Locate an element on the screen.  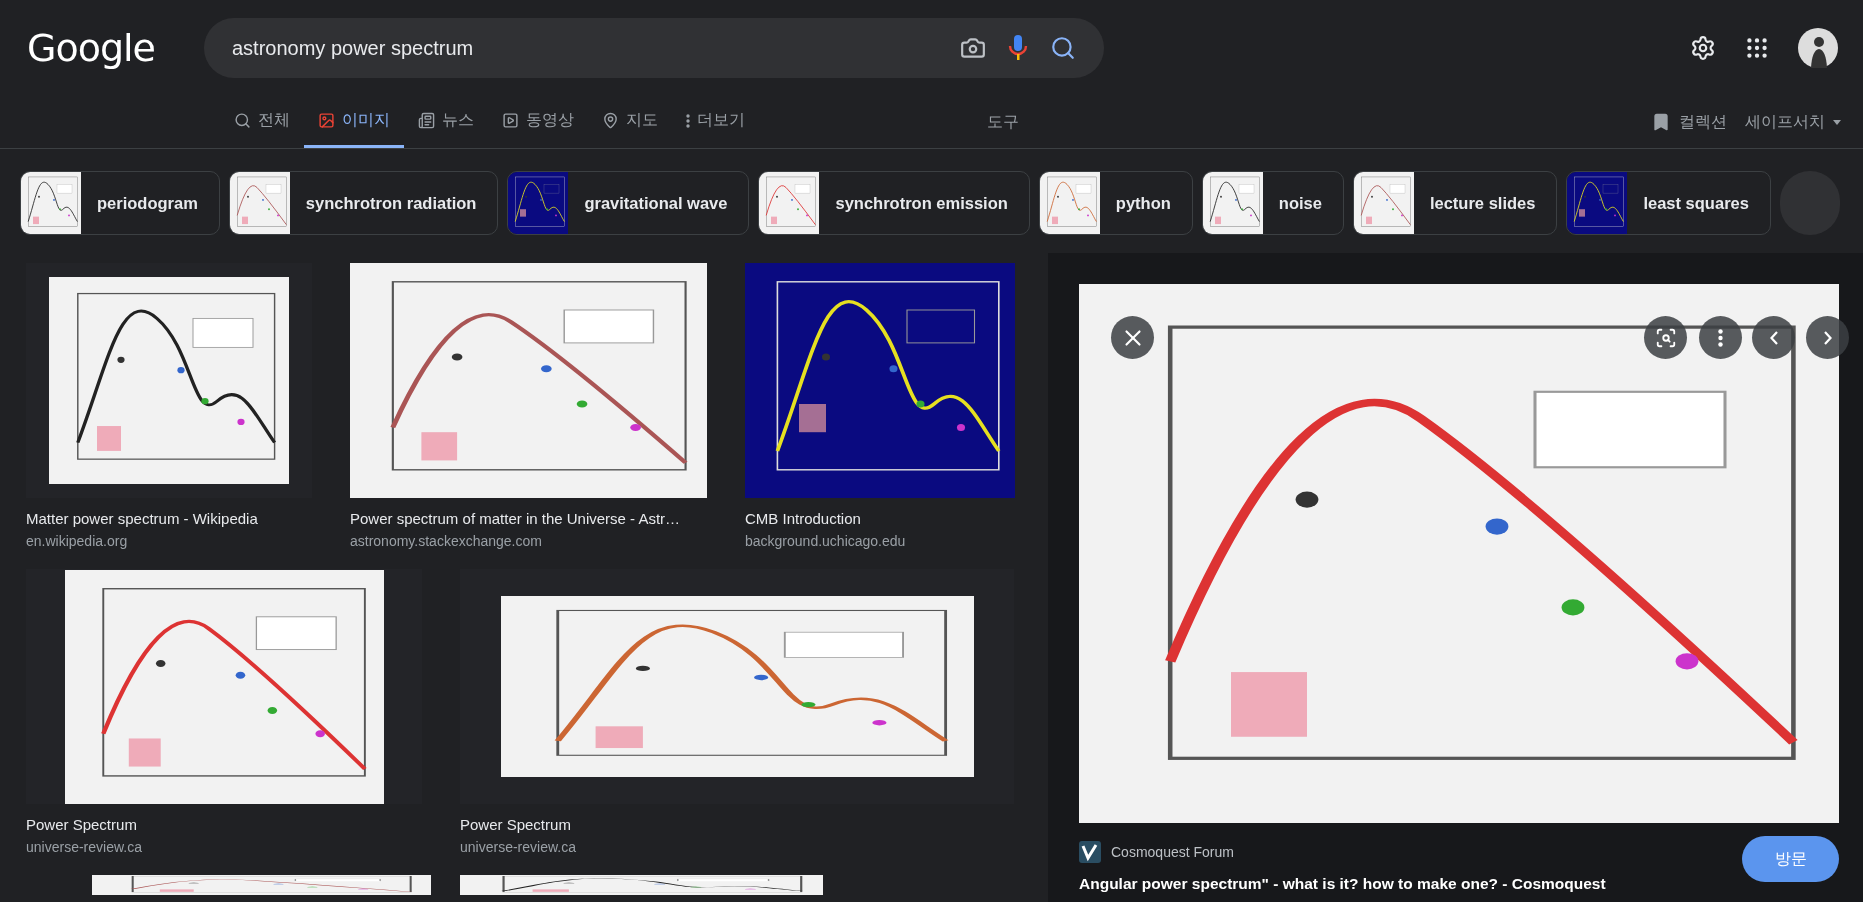
search-tab: 더보기 is located at coordinates (715, 122).